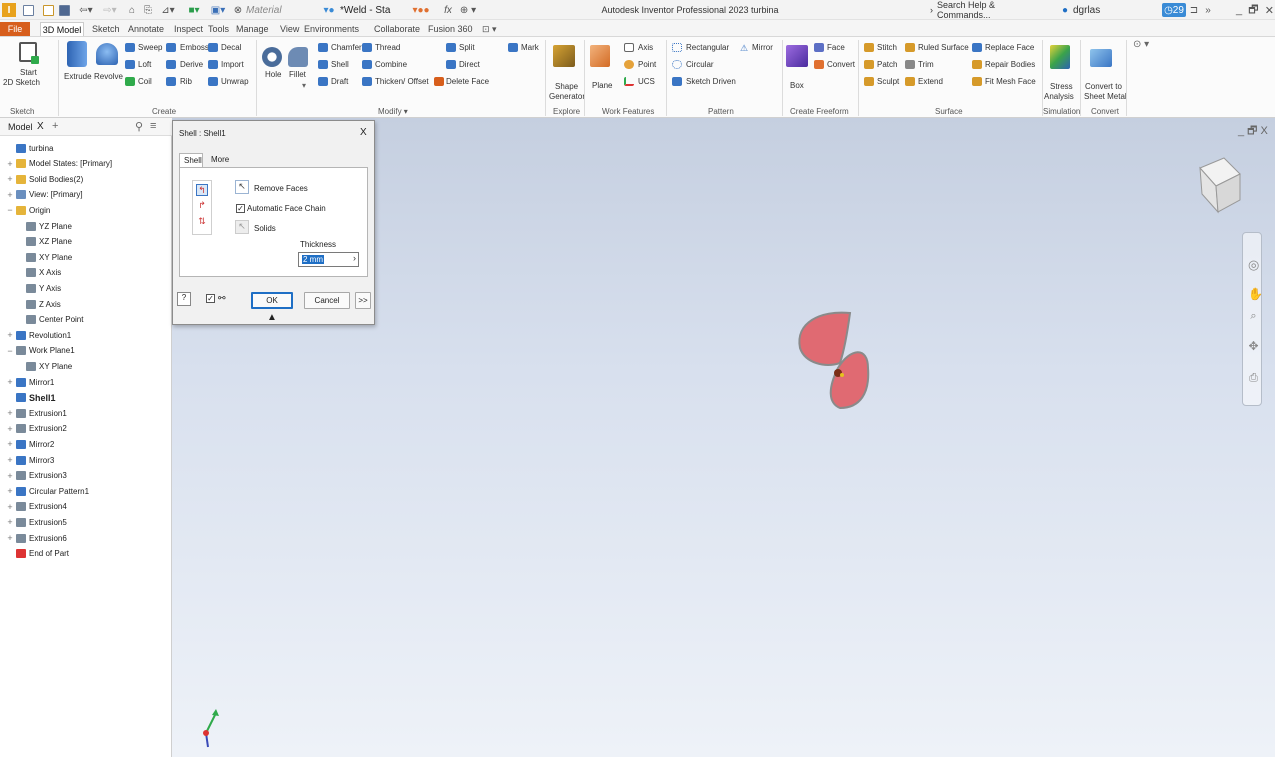 This screenshot has height=757, width=1275. What do you see at coordinates (64, 10) in the screenshot?
I see `save-icon` at bounding box center [64, 10].